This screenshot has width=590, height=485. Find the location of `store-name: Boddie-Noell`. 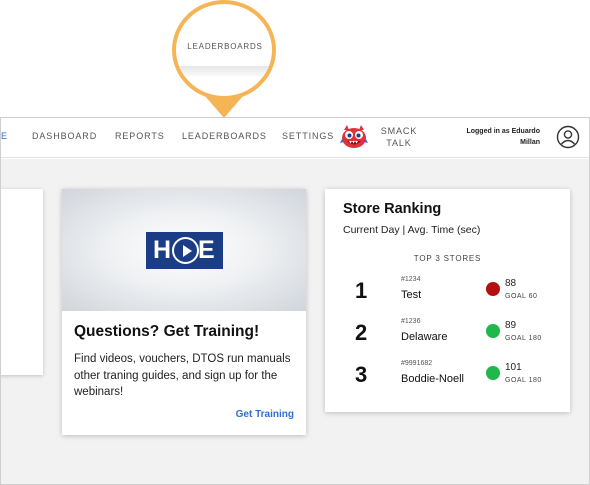

store-name: Boddie-Noell is located at coordinates (432, 379).